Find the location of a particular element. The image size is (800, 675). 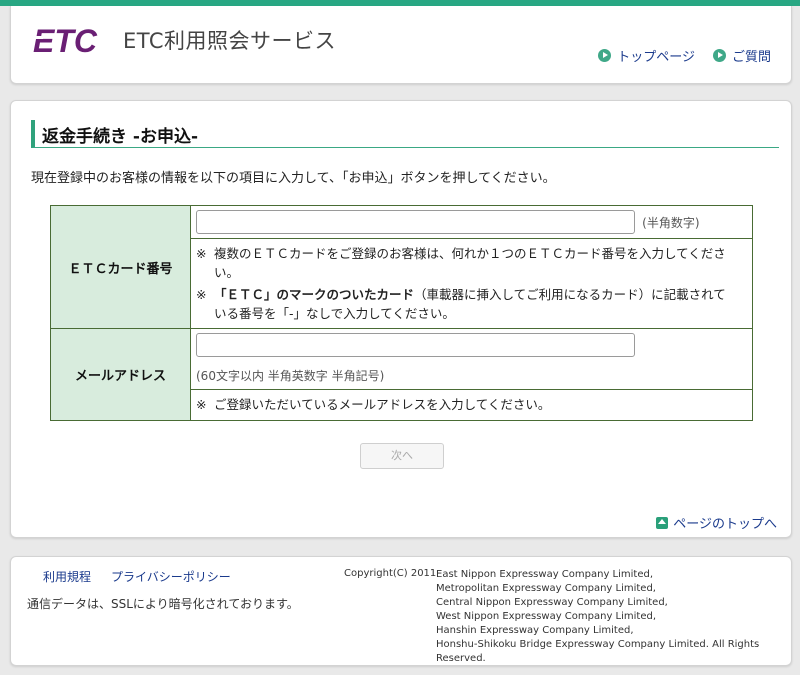

email-label: メールアドレス is located at coordinates (120, 374).